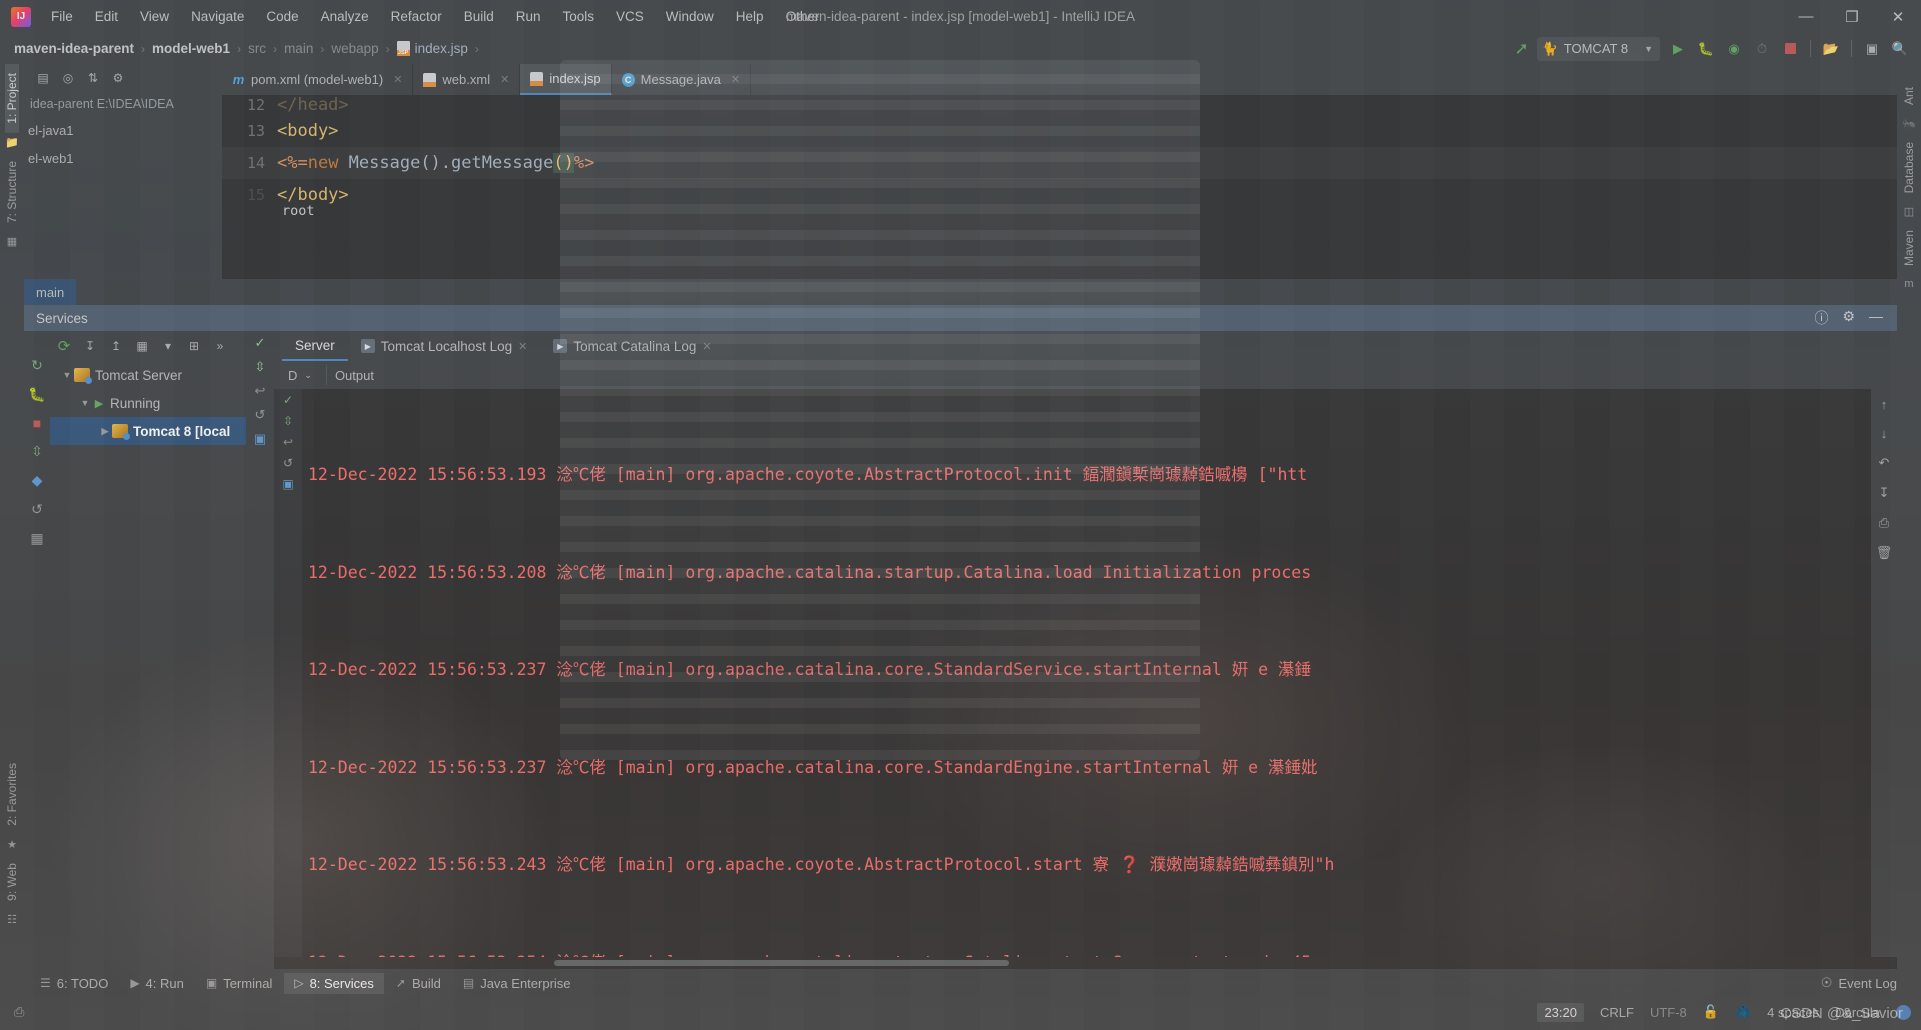 The width and height of the screenshot is (1921, 1030). I want to click on menu-item-navigate: Navigate, so click(217, 16).